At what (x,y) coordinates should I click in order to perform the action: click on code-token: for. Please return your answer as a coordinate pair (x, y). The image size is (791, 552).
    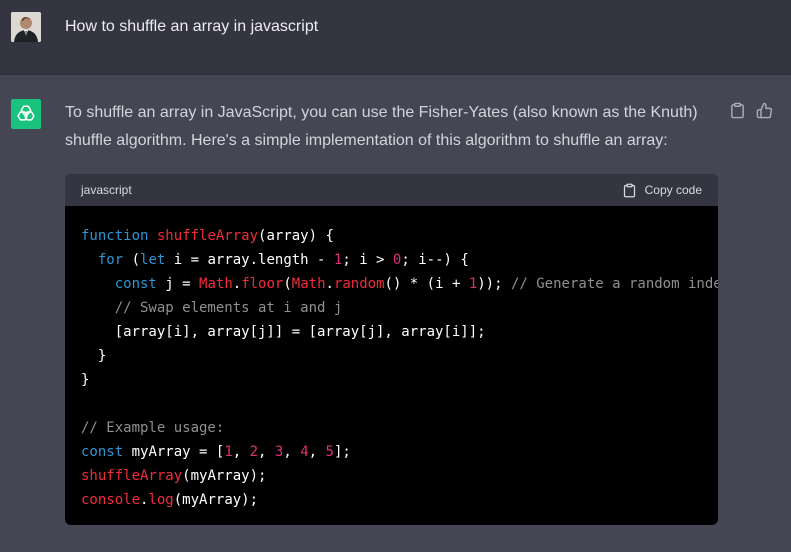
    Looking at the image, I should click on (110, 260).